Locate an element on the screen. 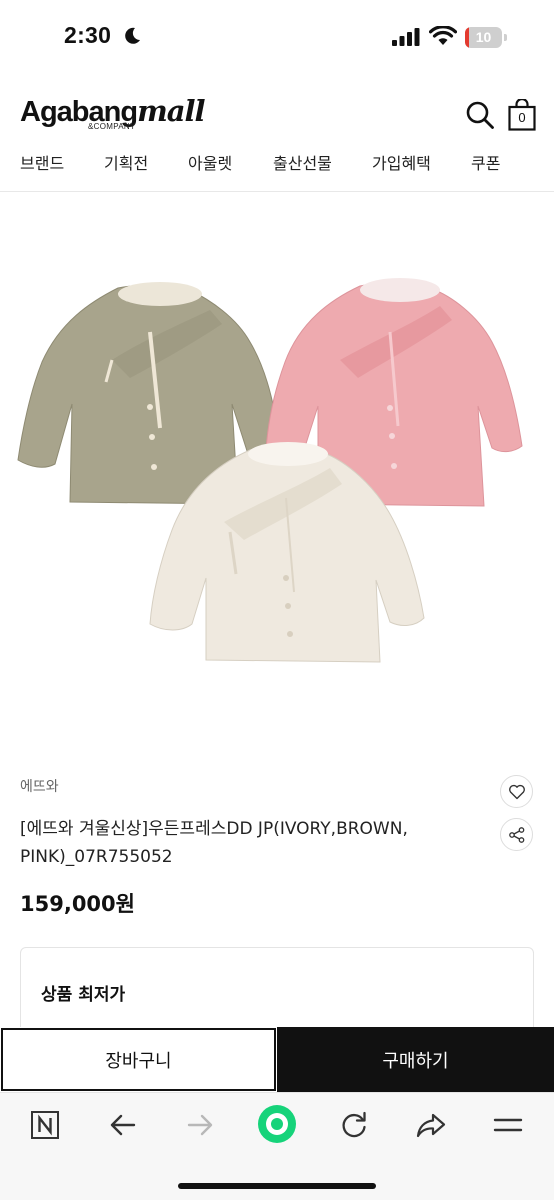 The width and height of the screenshot is (554, 1200). cellular-signal-icon is located at coordinates (406, 37).